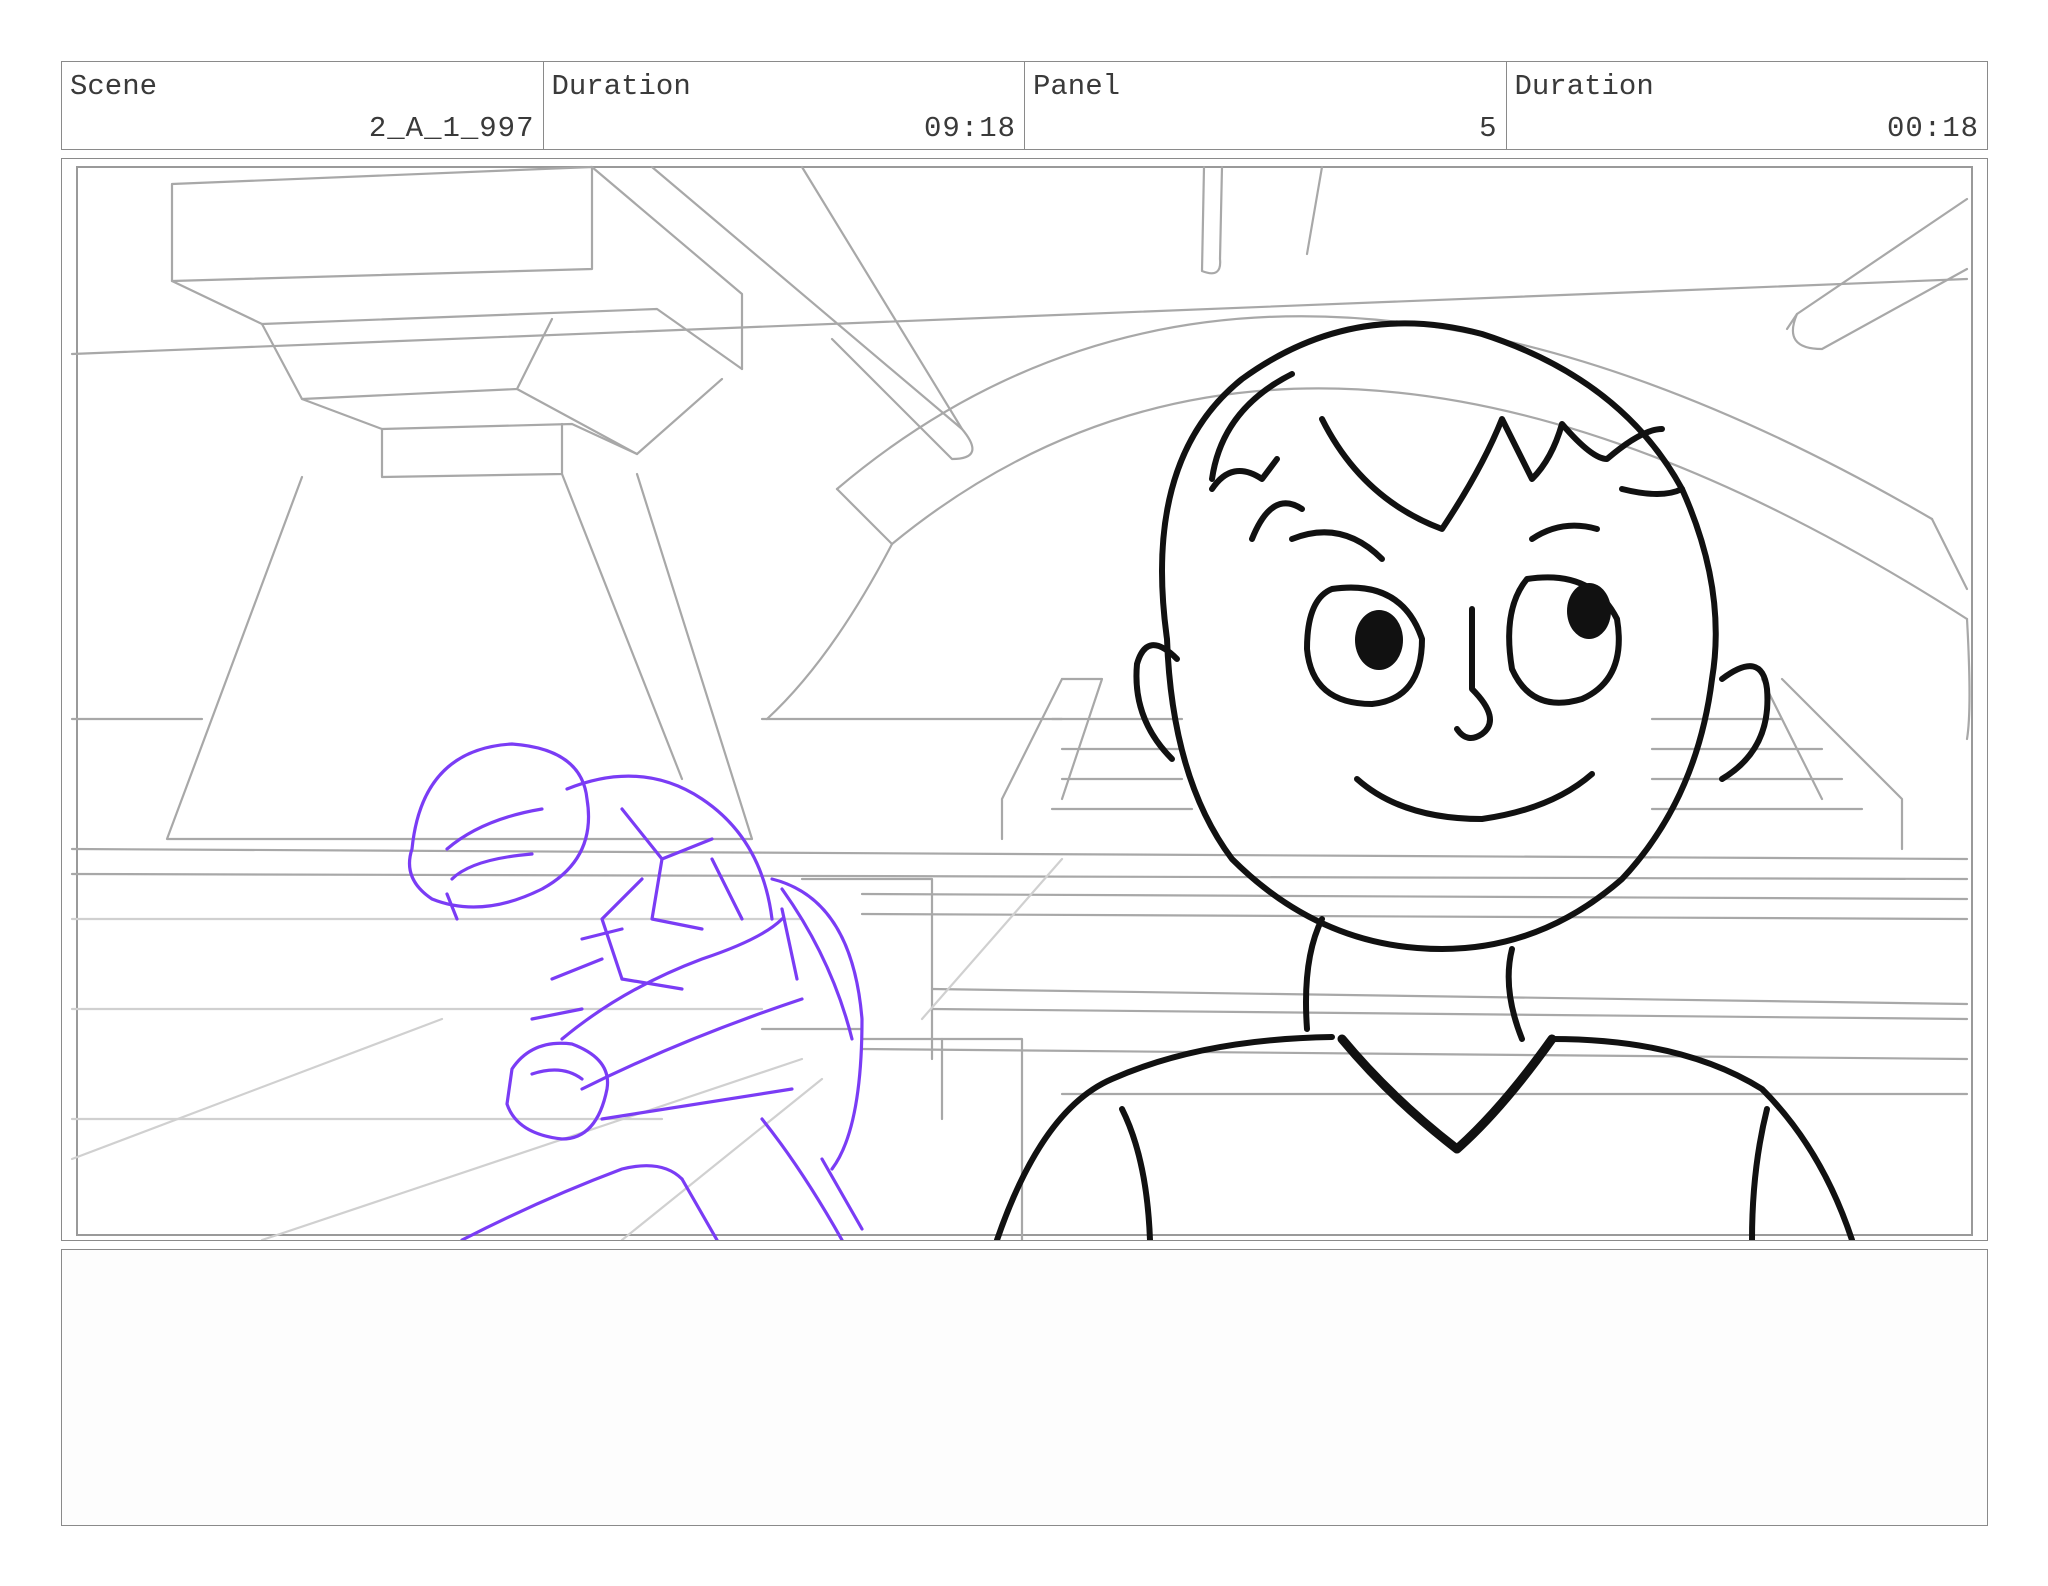  I want to click on panel-duration-cell: Duration 00:18, so click(1747, 105).